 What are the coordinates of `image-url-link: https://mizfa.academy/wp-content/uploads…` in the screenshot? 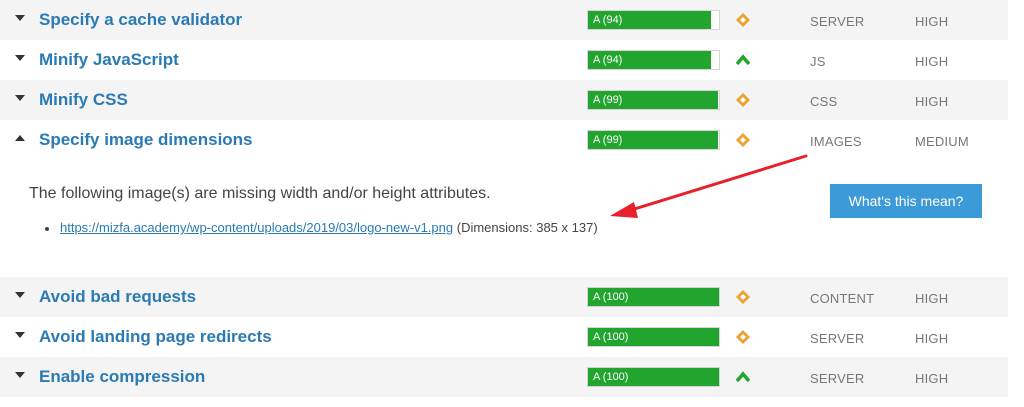 It's located at (256, 227).